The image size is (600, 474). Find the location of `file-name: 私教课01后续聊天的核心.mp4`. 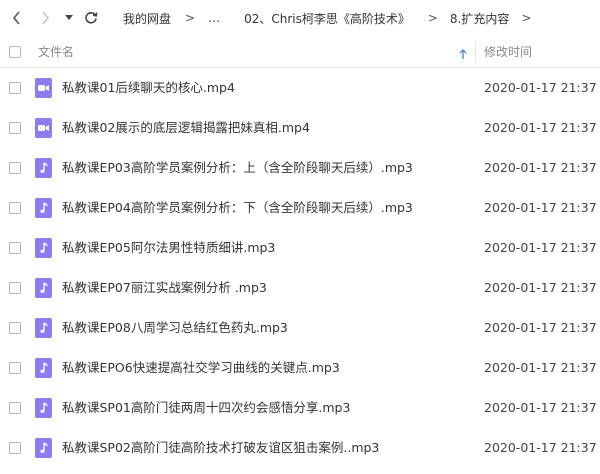

file-name: 私教课01后续聊天的核心.mp4 is located at coordinates (148, 88).